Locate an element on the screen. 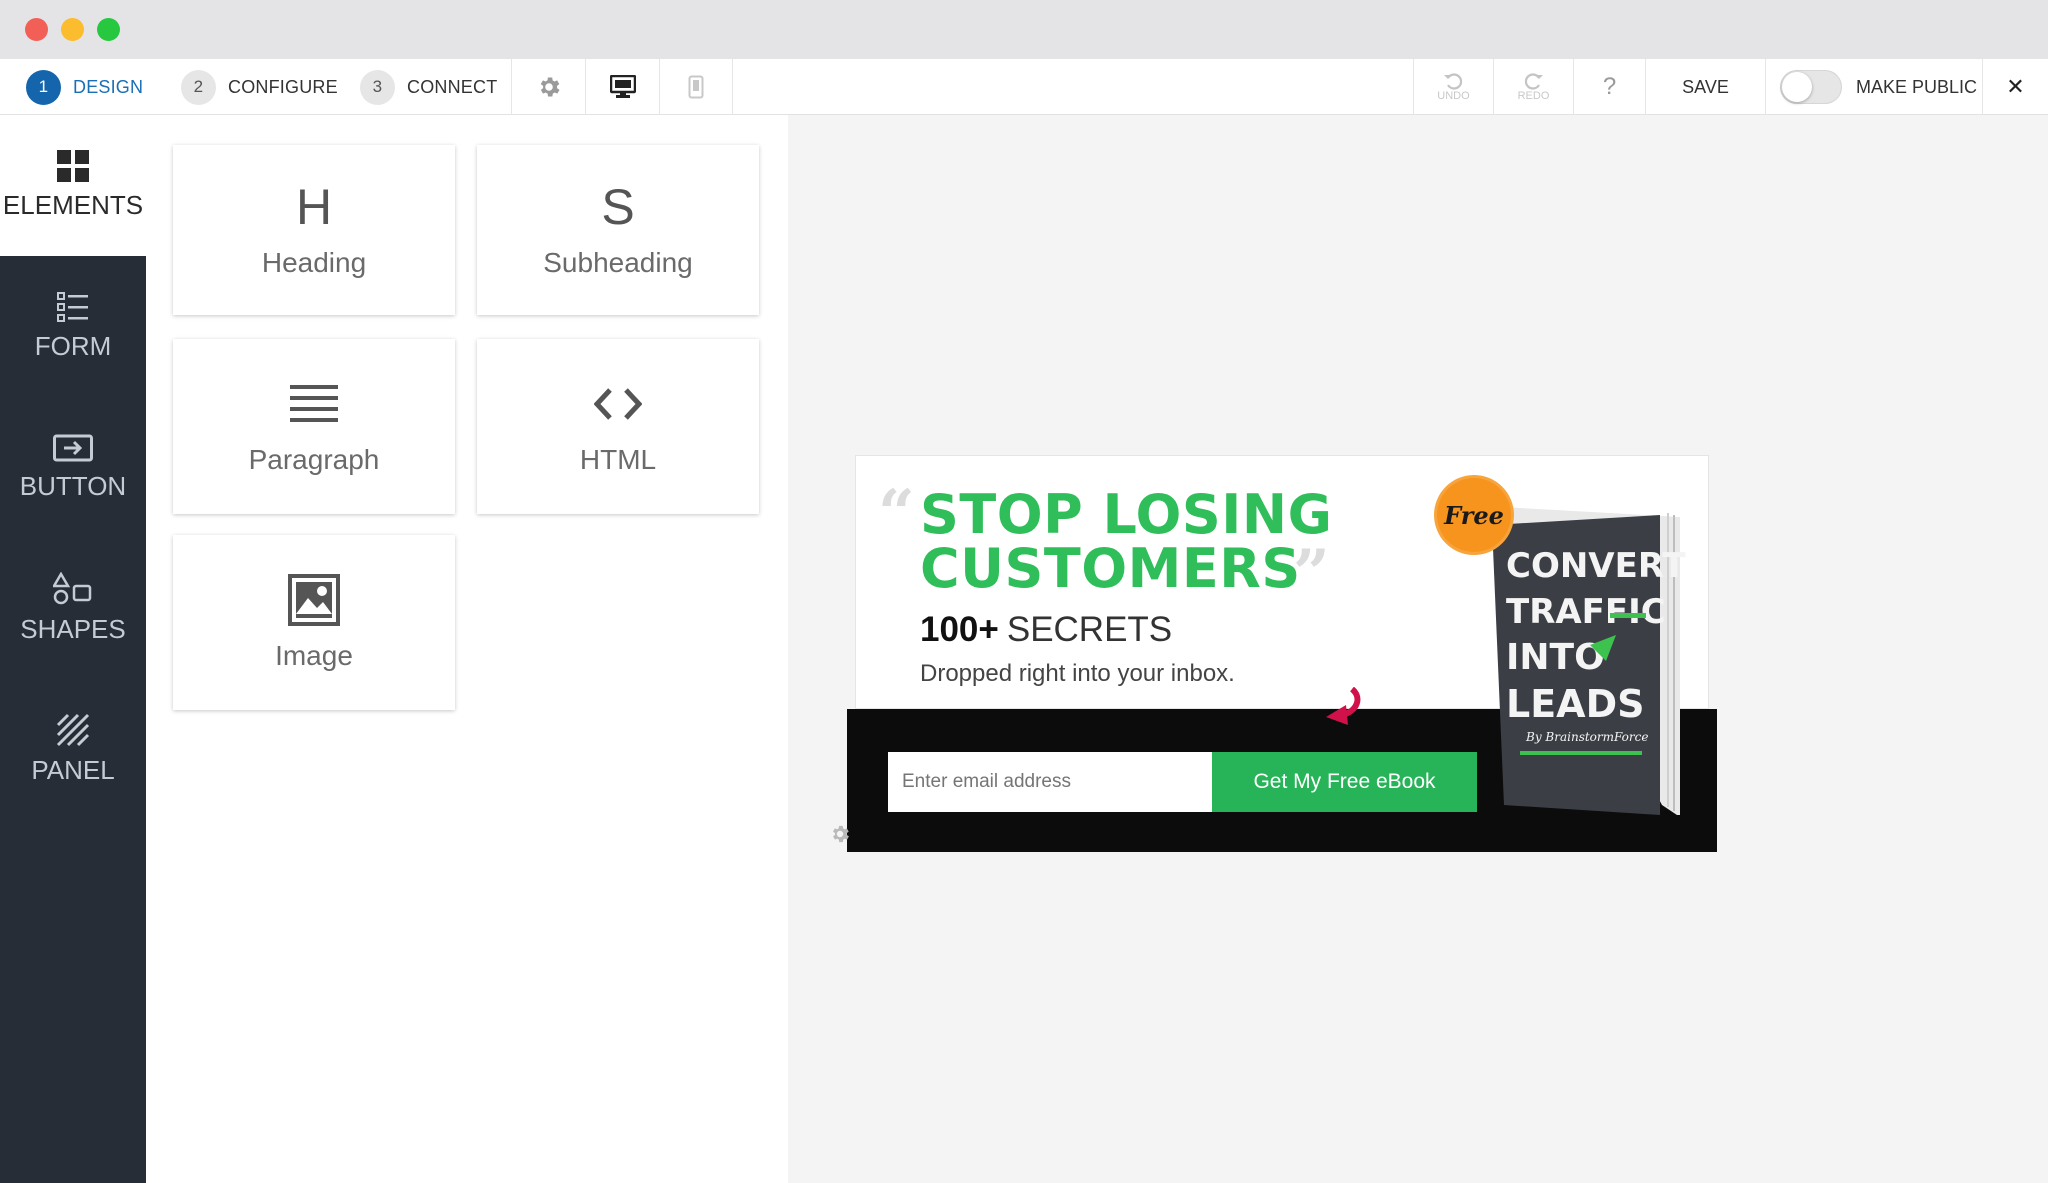  desktop-view-button is located at coordinates (622, 87).